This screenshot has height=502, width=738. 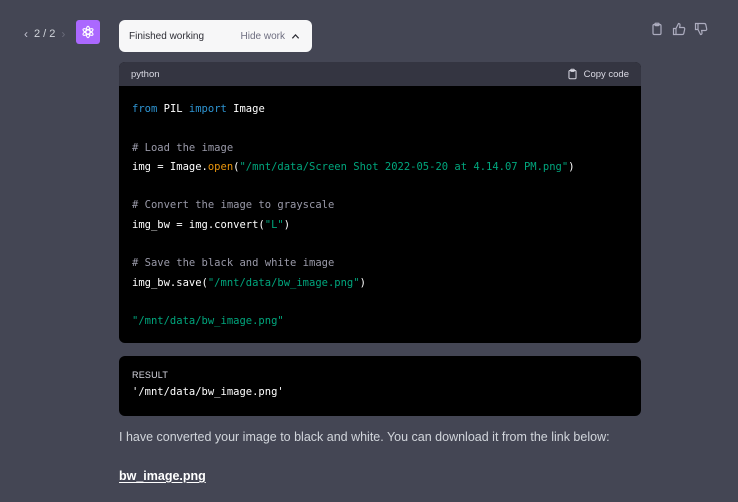 I want to click on thumbs-up-icon, so click(x=679, y=29).